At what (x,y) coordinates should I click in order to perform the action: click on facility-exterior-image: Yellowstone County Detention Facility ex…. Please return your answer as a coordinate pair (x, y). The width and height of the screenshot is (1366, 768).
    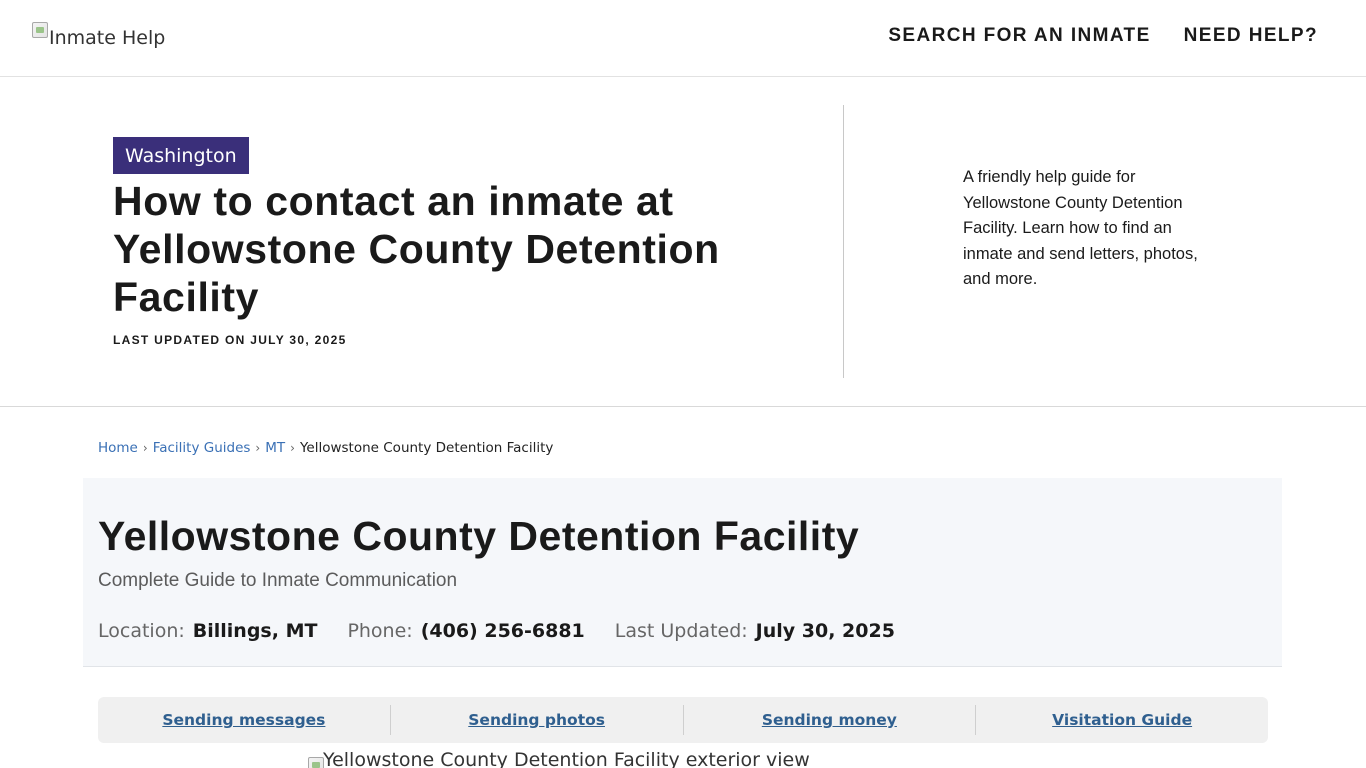
    Looking at the image, I should click on (559, 758).